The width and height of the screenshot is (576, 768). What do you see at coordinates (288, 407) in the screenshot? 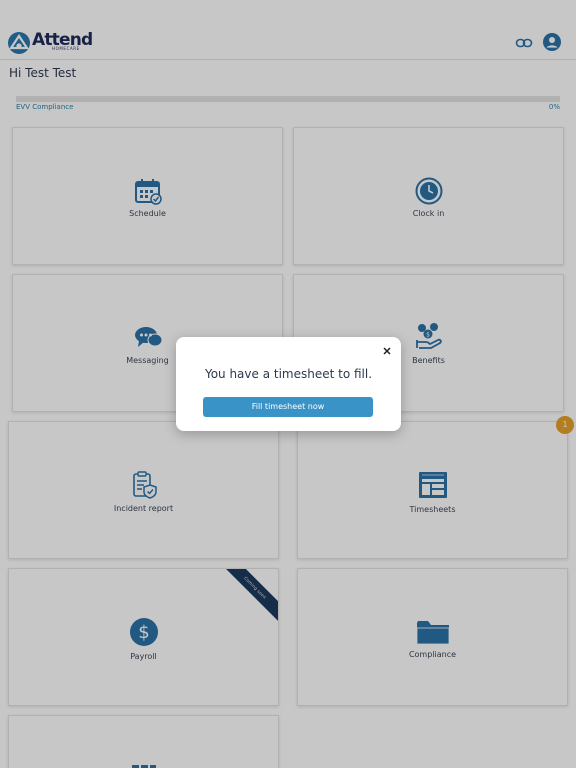
I see `fill-timesheet-button: Fill timesheet now` at bounding box center [288, 407].